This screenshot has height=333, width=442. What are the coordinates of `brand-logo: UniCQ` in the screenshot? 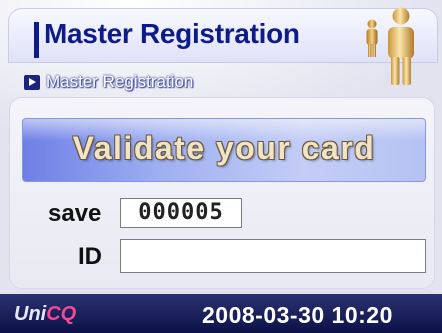 It's located at (45, 314).